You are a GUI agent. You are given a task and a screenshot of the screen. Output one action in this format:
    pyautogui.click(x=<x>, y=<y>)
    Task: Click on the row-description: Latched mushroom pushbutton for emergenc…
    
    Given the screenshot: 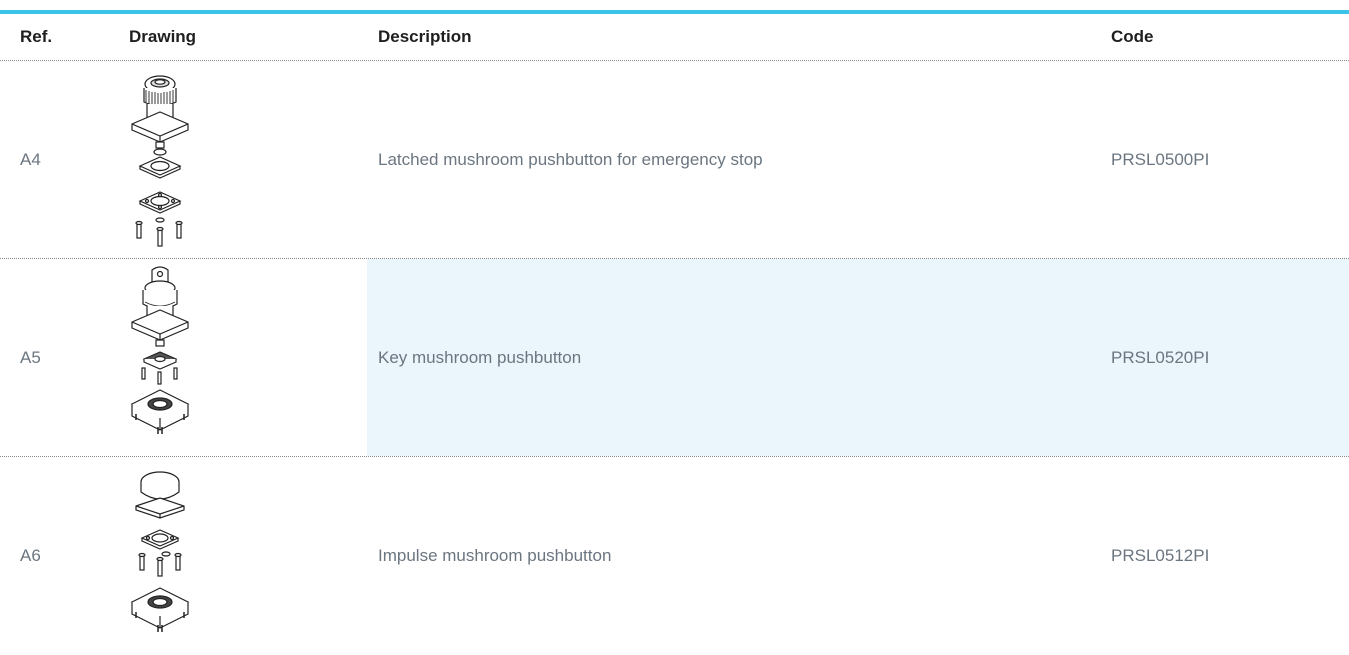 What is the action you would take?
    pyautogui.click(x=570, y=159)
    